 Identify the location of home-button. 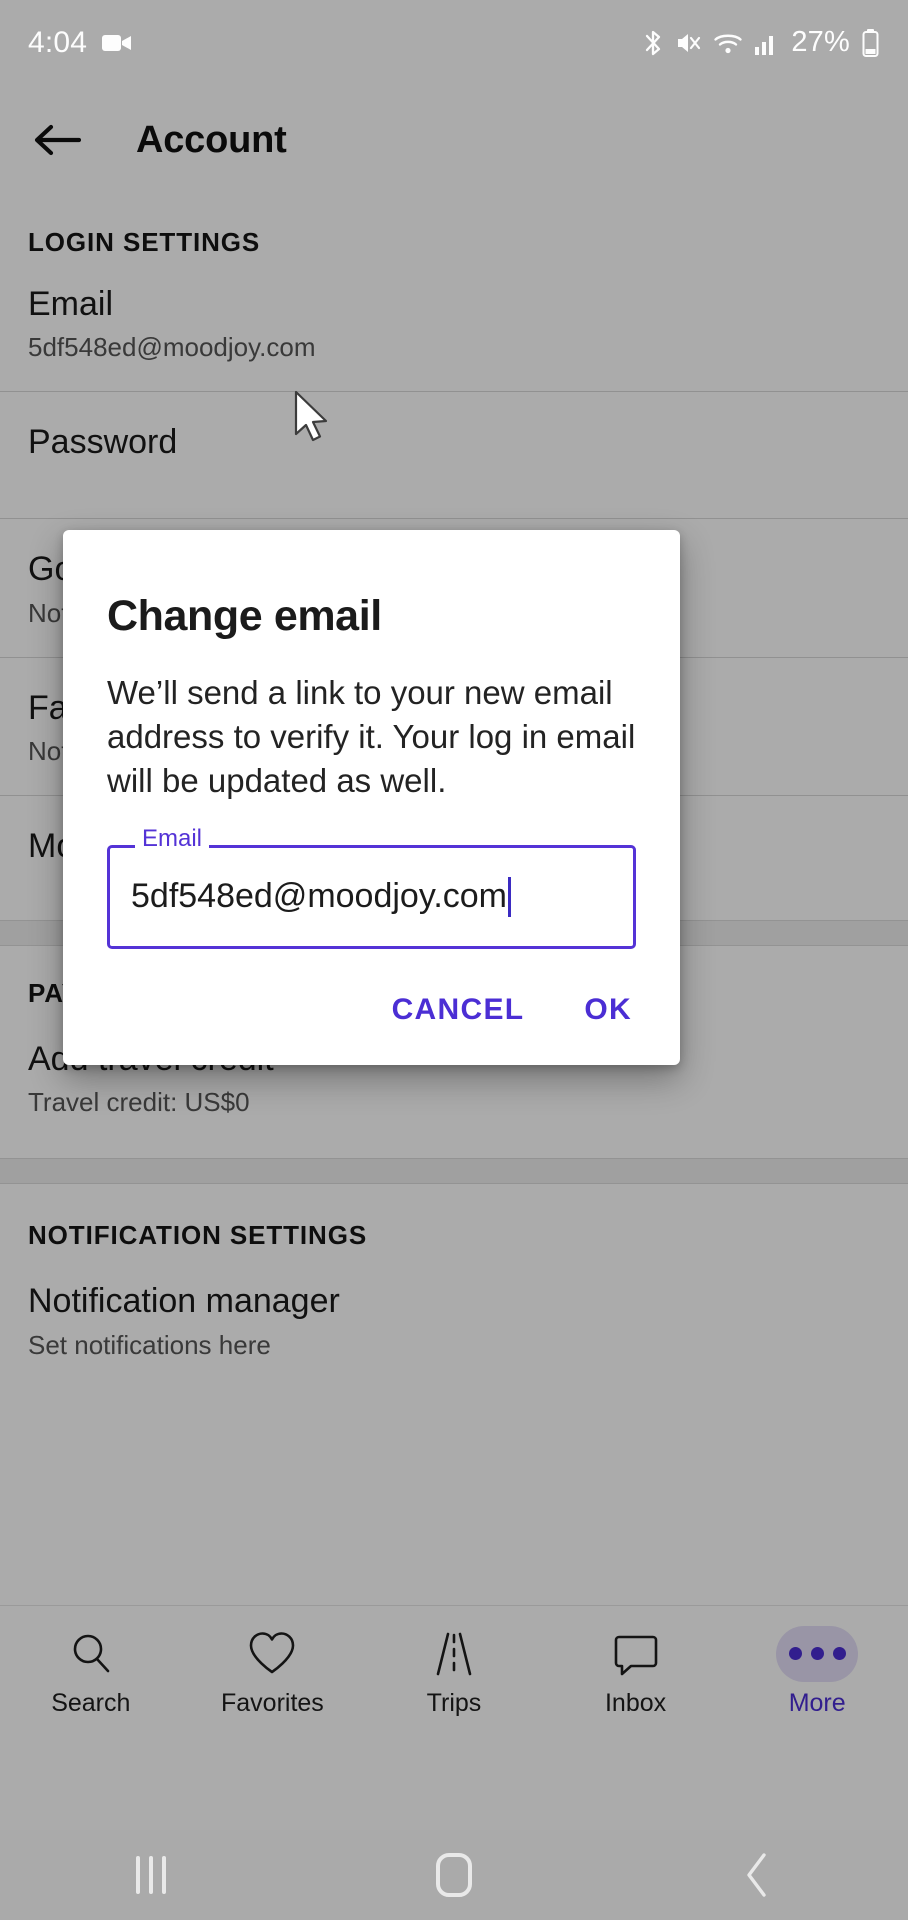
(454, 1875).